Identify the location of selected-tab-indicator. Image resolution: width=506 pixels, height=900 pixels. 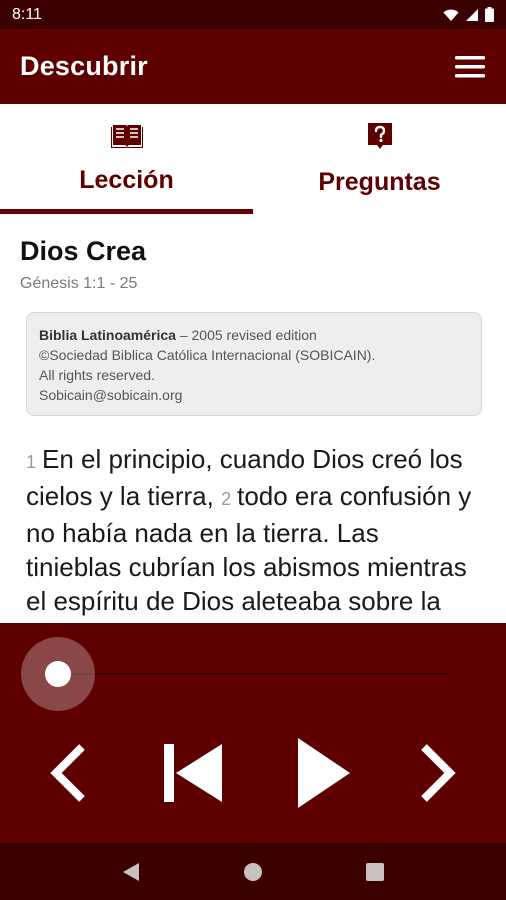
(126, 211).